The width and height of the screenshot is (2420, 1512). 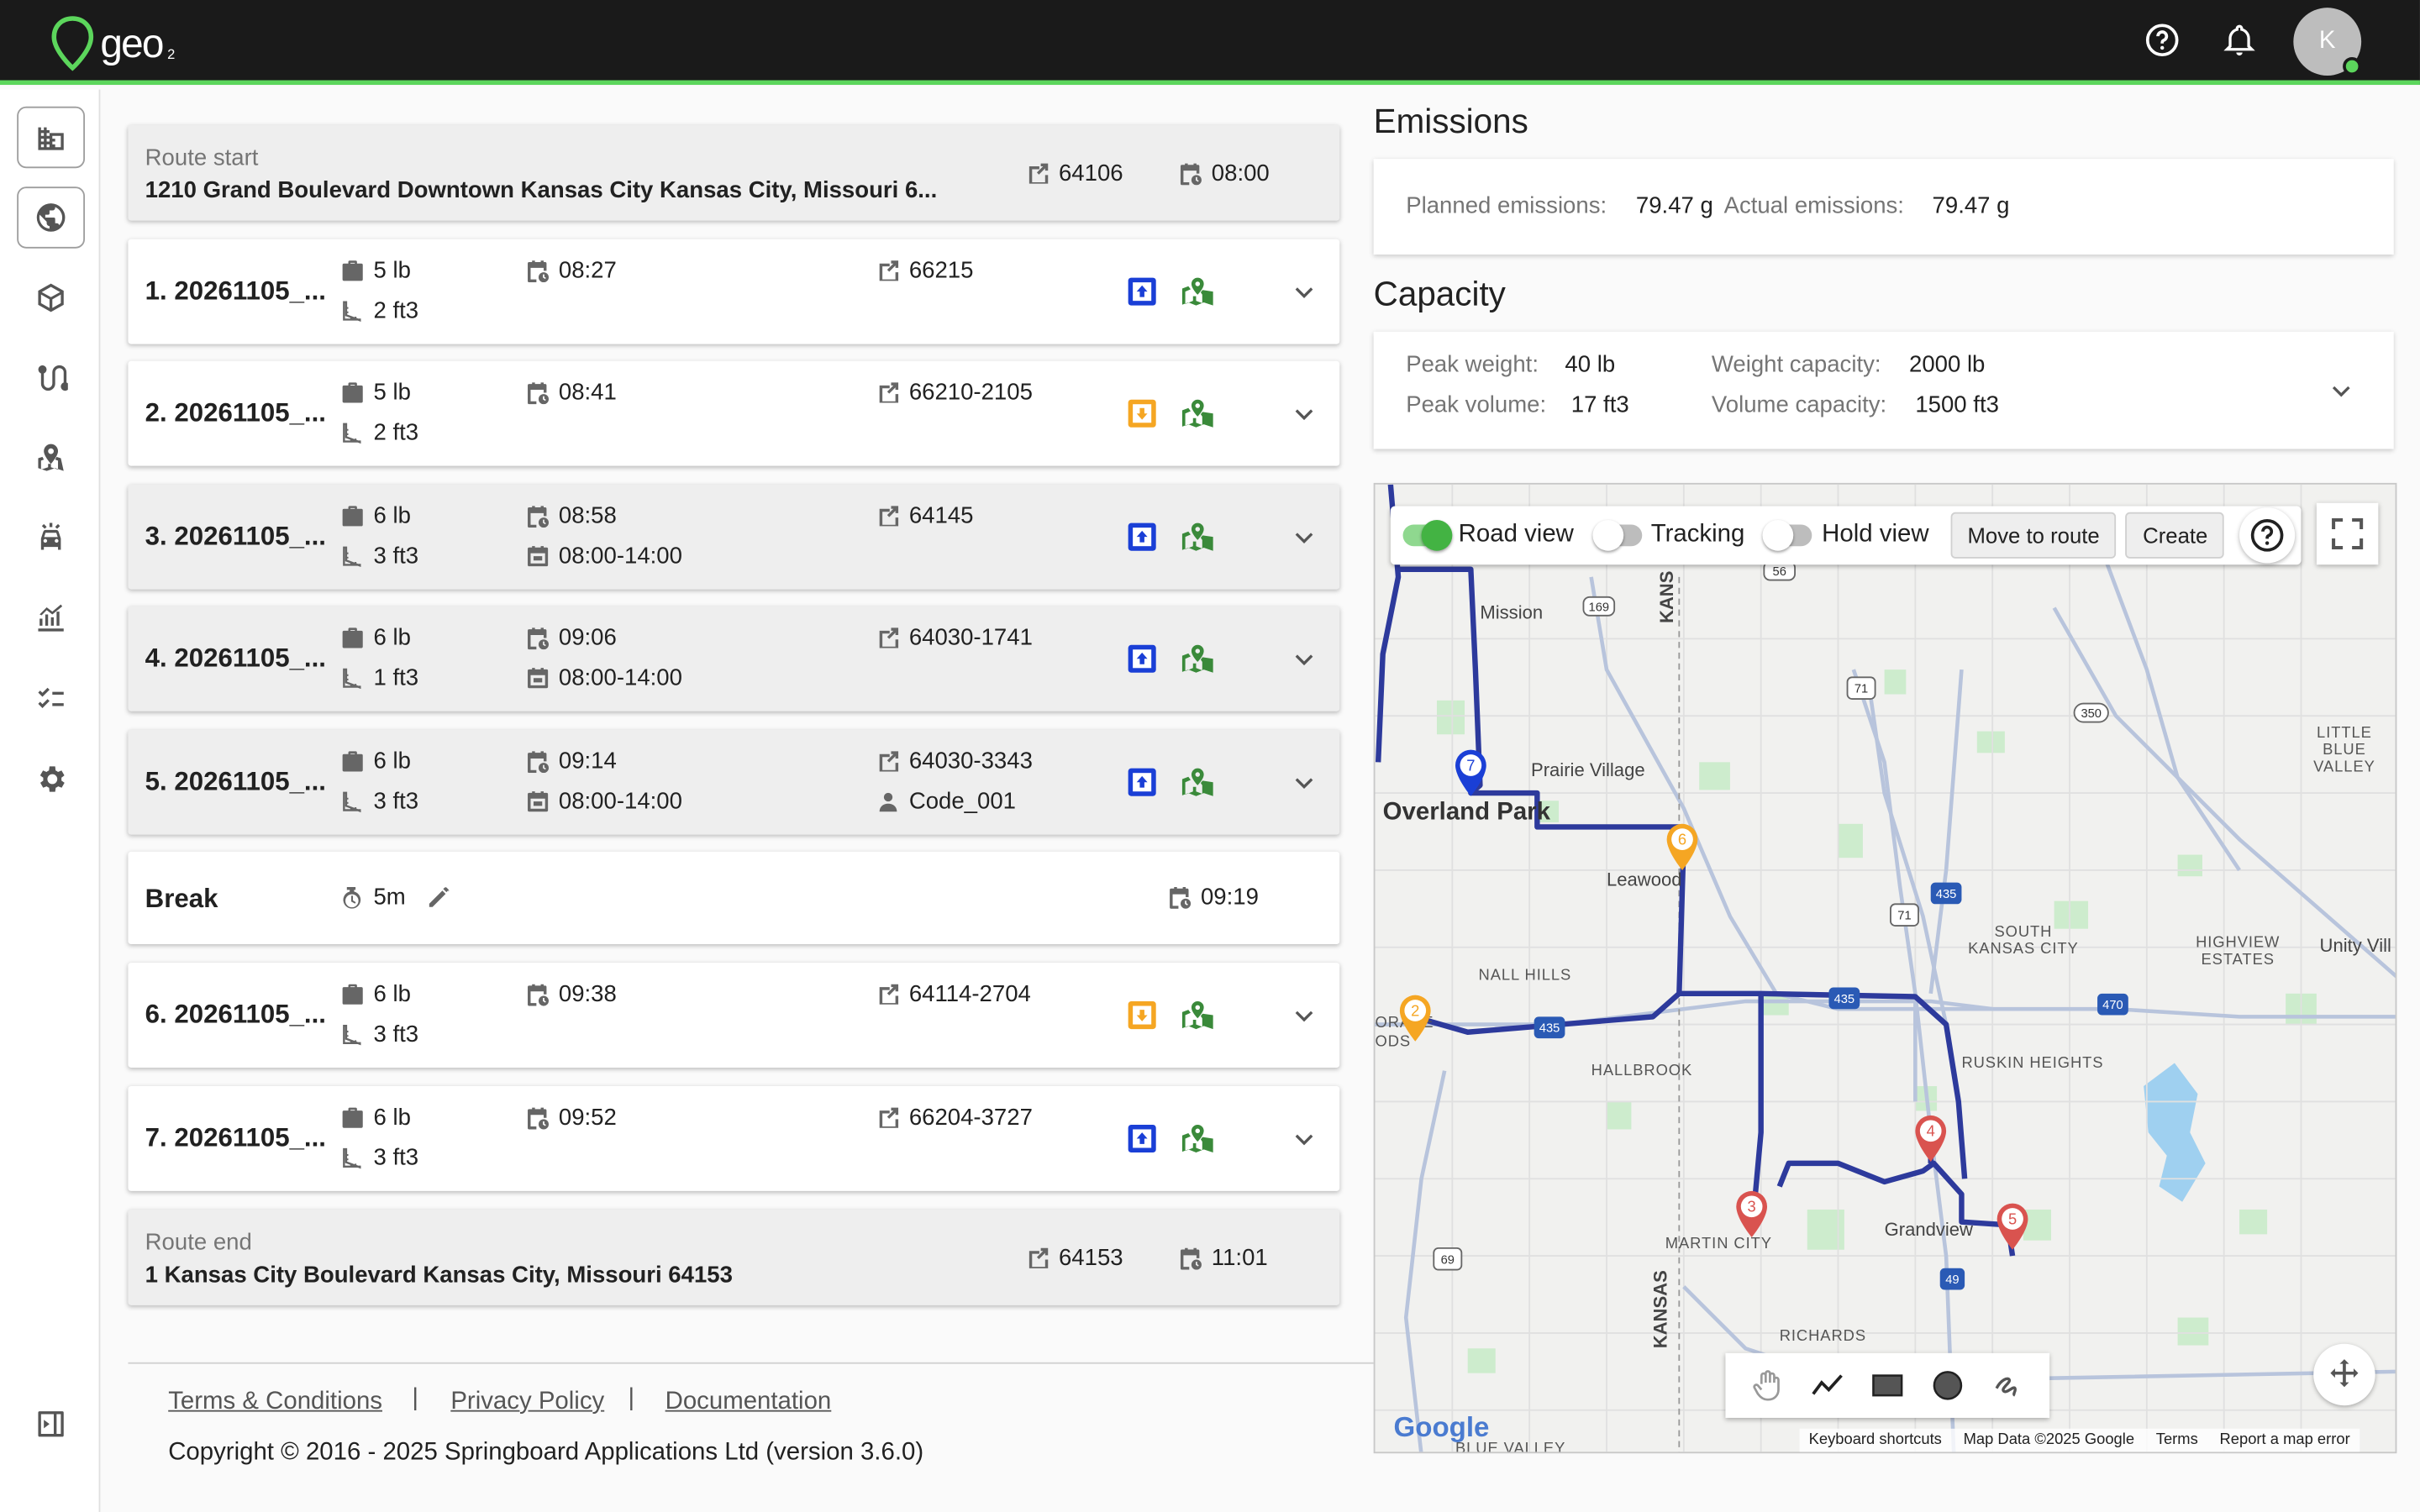 What do you see at coordinates (52, 217) in the screenshot?
I see `sidebar-item-globe` at bounding box center [52, 217].